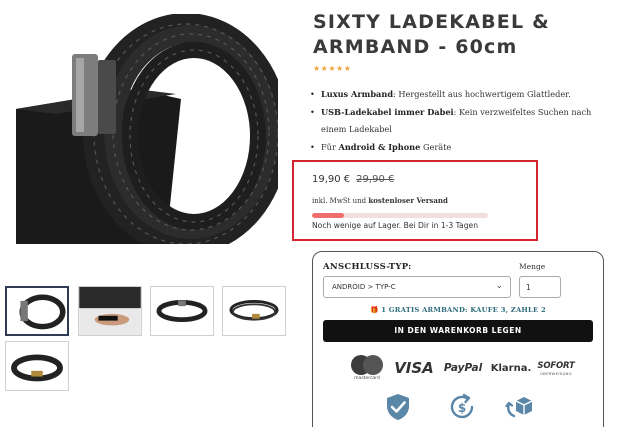 The height and width of the screenshot is (427, 618). Describe the element at coordinates (556, 368) in the screenshot. I see `sofort-logo: SOFORT ÜBERWEISUNG` at that location.